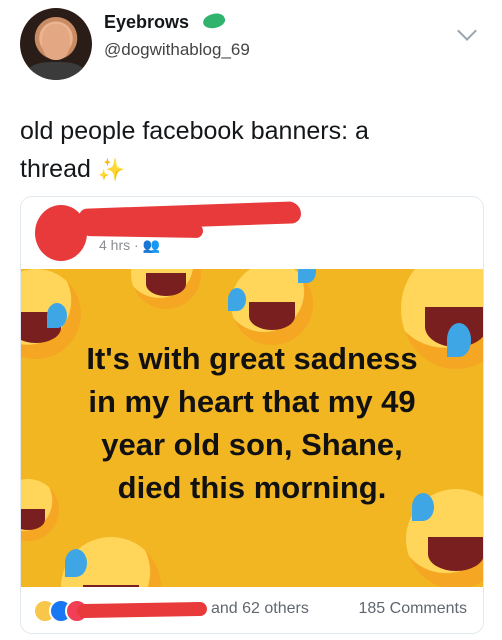 This screenshot has width=502, height=640. I want to click on author-name: Eyebrows, so click(146, 22).